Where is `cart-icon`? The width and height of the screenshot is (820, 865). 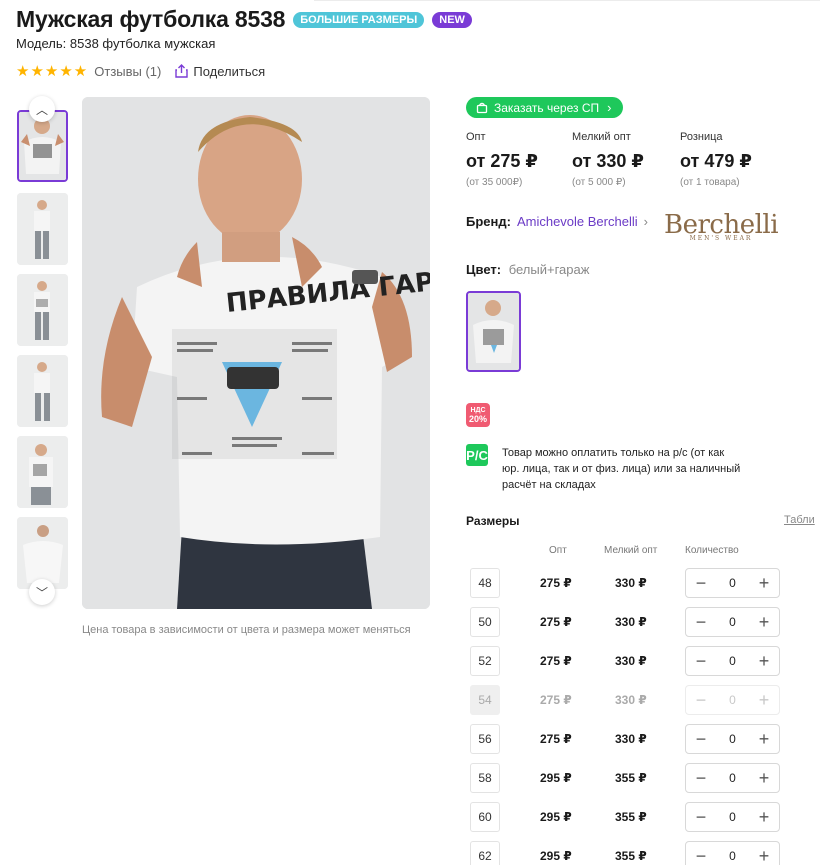
cart-icon is located at coordinates (482, 107).